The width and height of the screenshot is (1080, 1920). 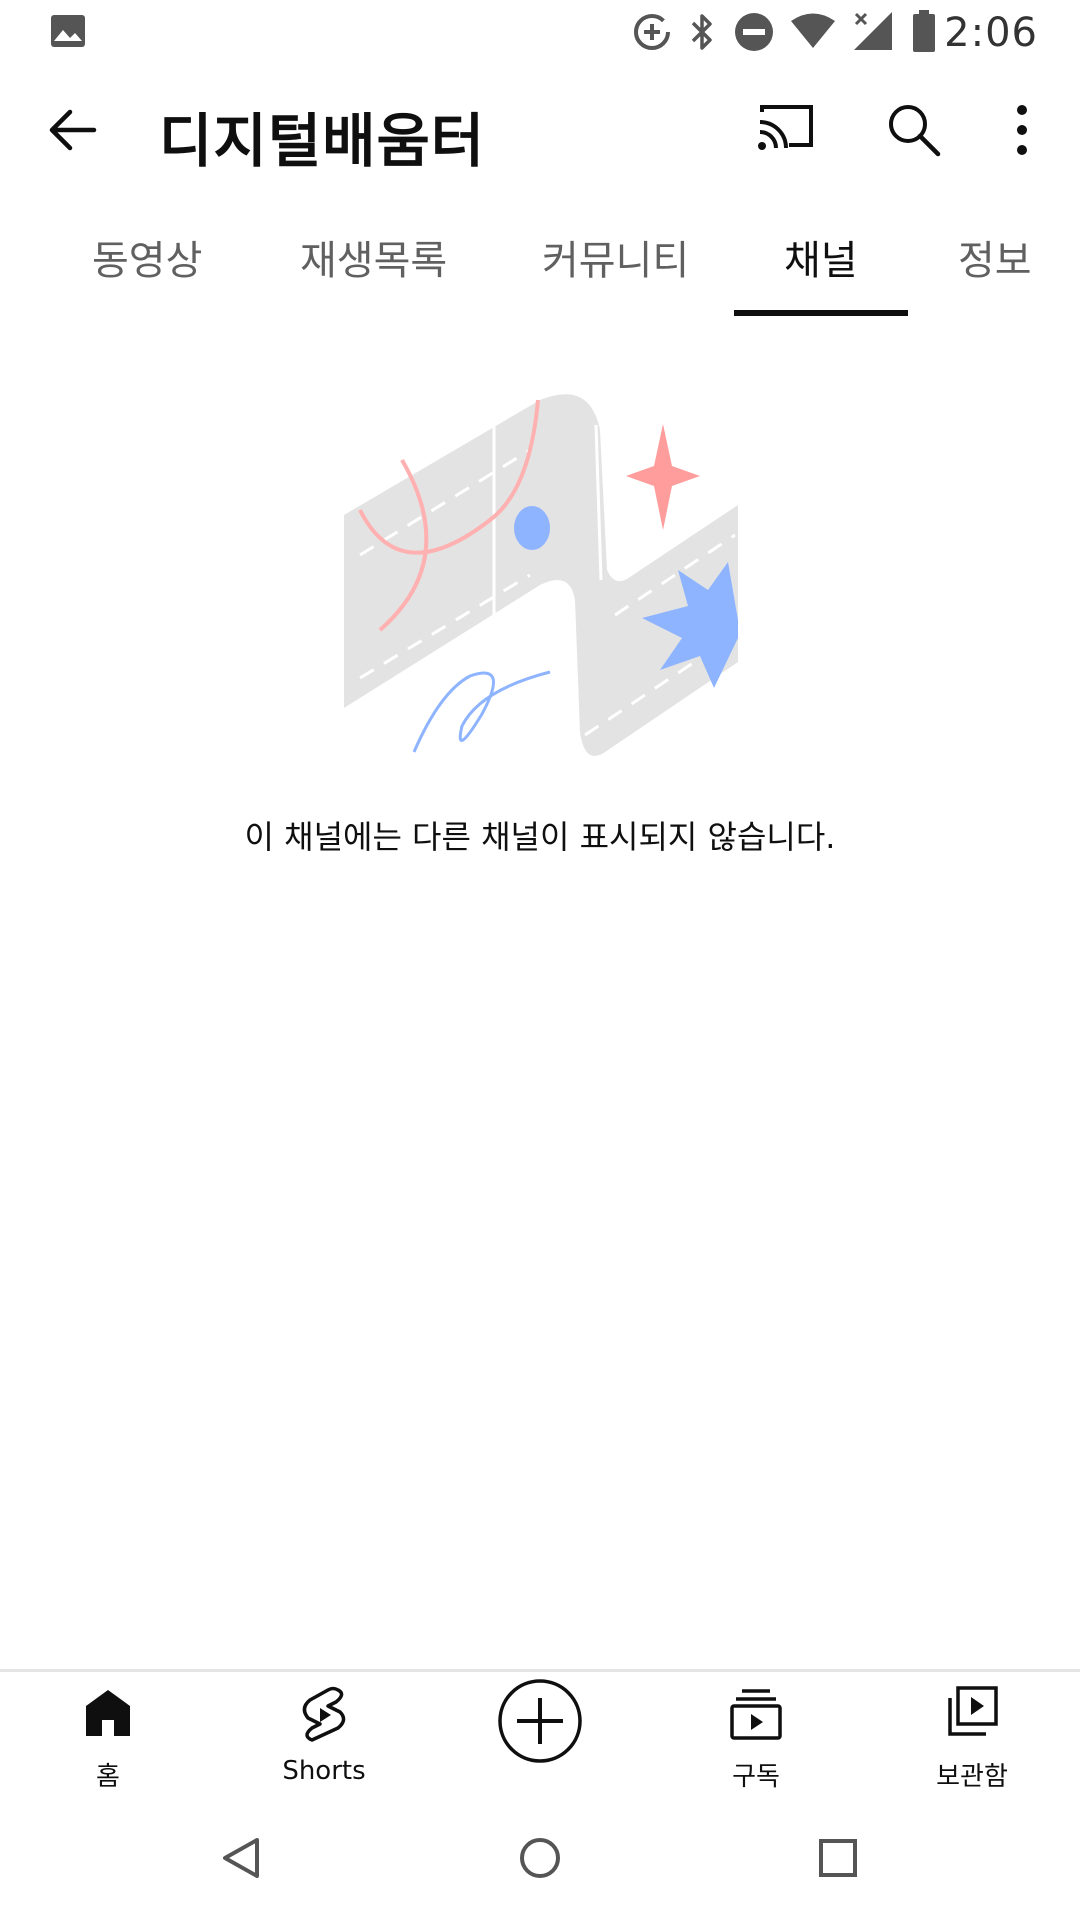 What do you see at coordinates (873, 31) in the screenshot?
I see `cellular-no-data-icon` at bounding box center [873, 31].